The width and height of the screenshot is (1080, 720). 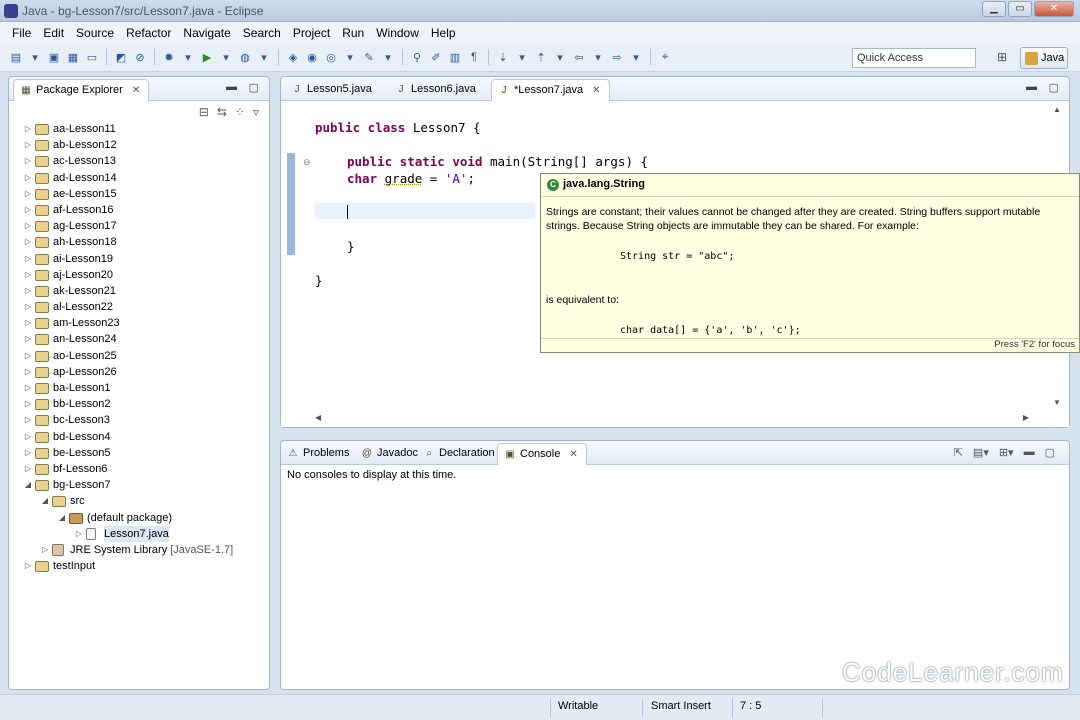 I want to click on tree-item: ▷ Lesson7.java, so click(x=139, y=533).